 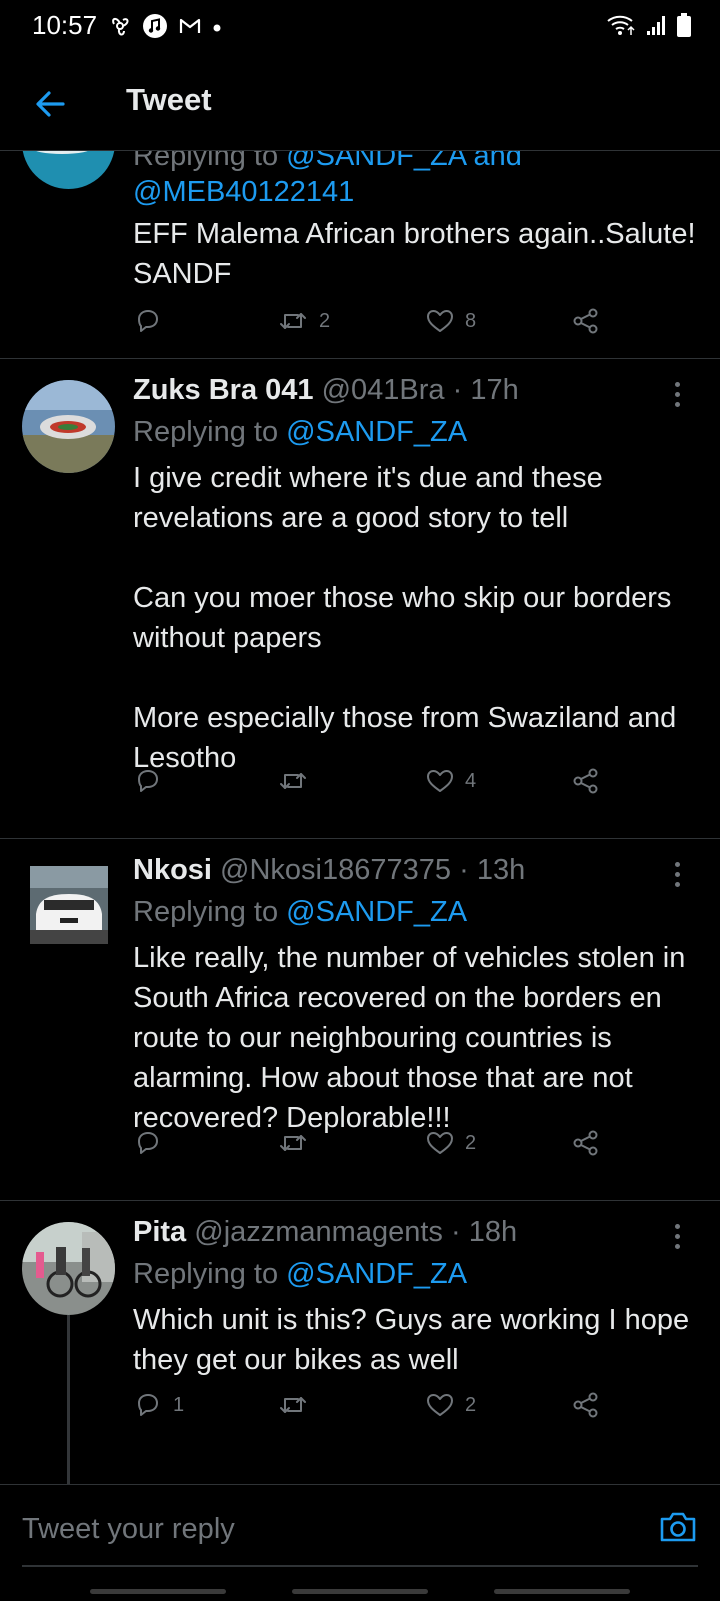 I want to click on gmail-icon, so click(x=190, y=28).